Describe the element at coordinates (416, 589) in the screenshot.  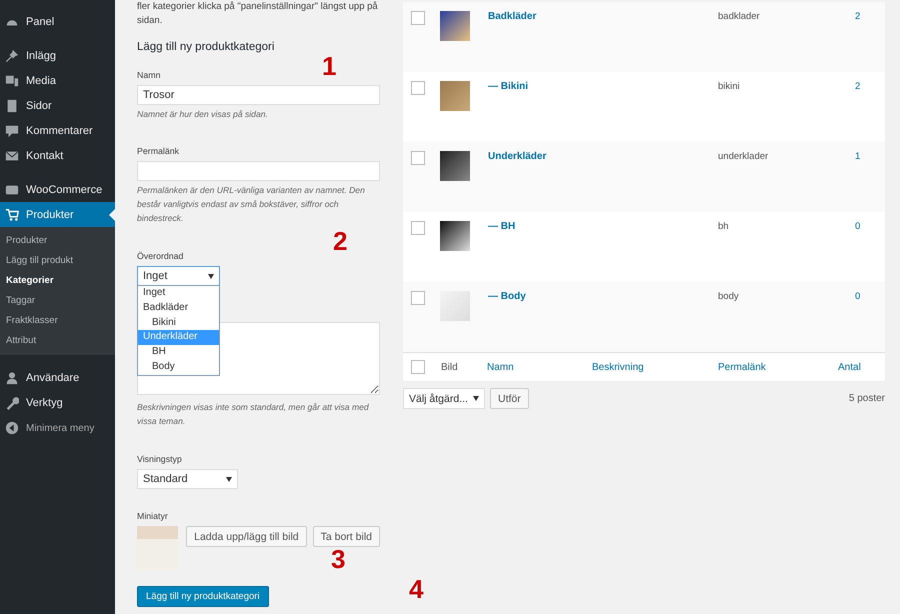
I see `step-number: 4` at that location.